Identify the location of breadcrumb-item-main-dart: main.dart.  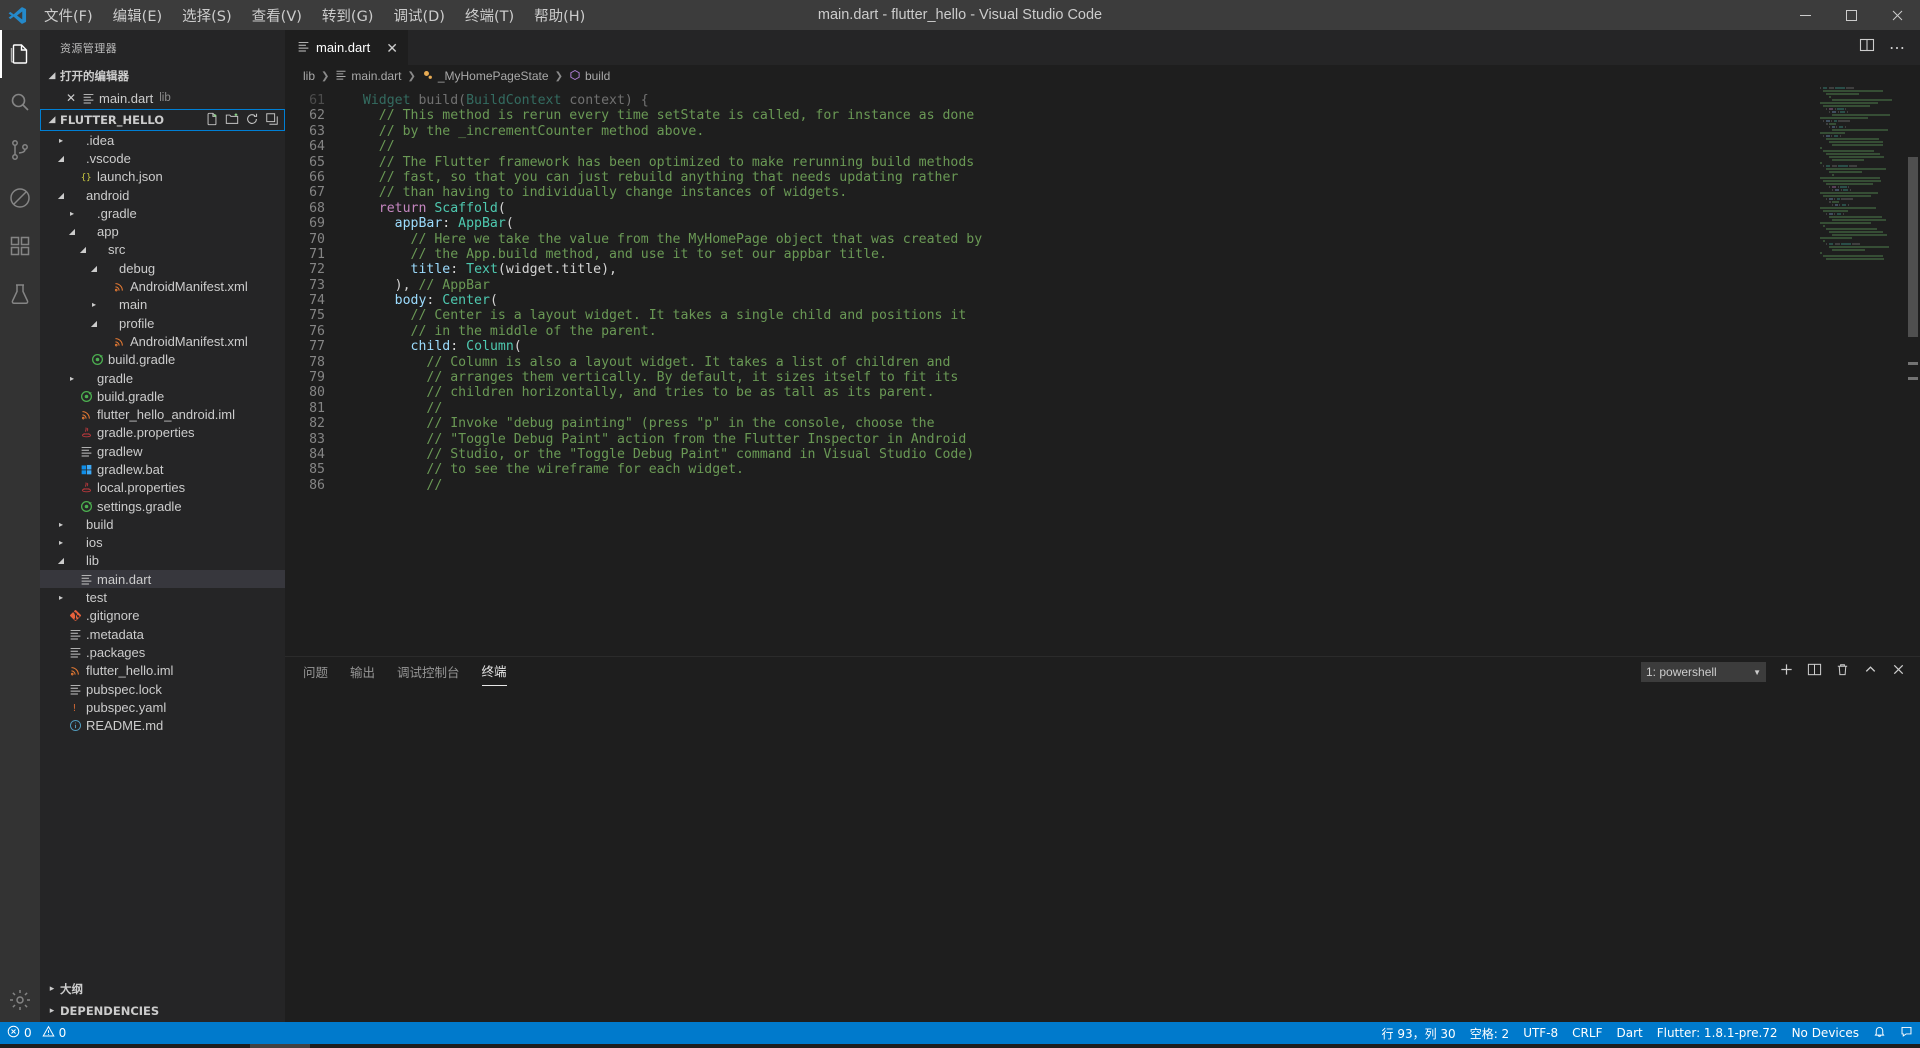
(368, 76).